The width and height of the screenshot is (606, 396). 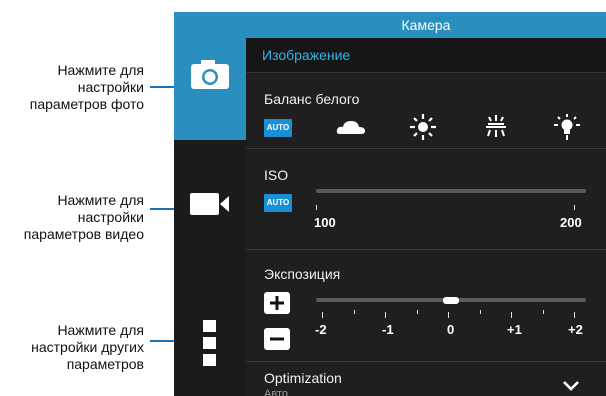 What do you see at coordinates (571, 222) in the screenshot?
I see `iso-max-label: 200` at bounding box center [571, 222].